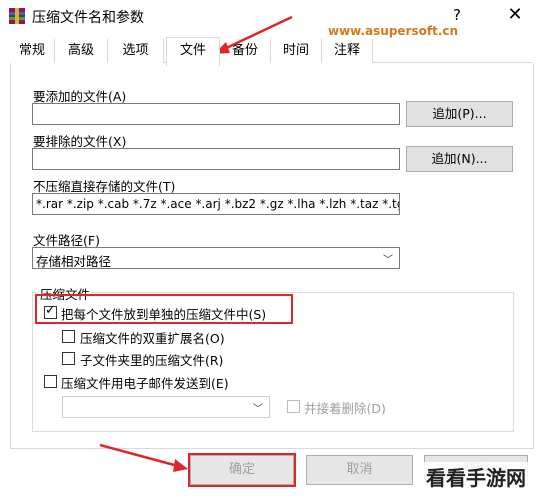 The height and width of the screenshot is (500, 543). Describe the element at coordinates (193, 51) in the screenshot. I see `tab-files: 文件` at that location.